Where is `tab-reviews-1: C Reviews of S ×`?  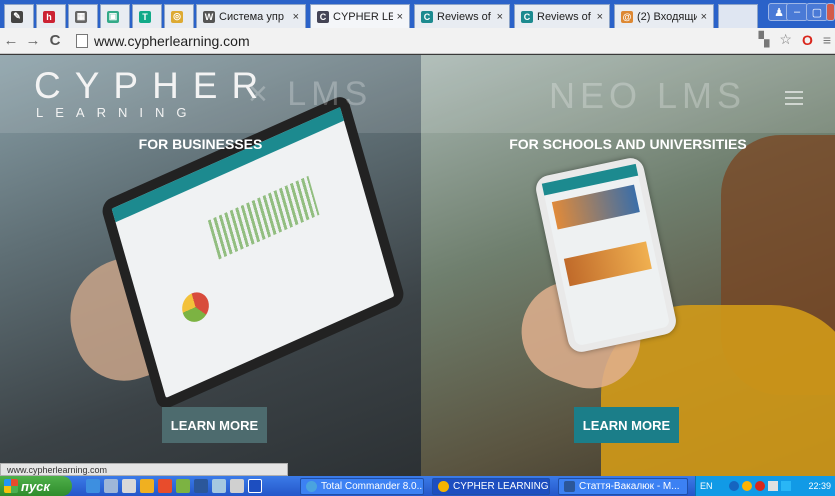
tab-reviews-1: C Reviews of S × is located at coordinates (462, 16).